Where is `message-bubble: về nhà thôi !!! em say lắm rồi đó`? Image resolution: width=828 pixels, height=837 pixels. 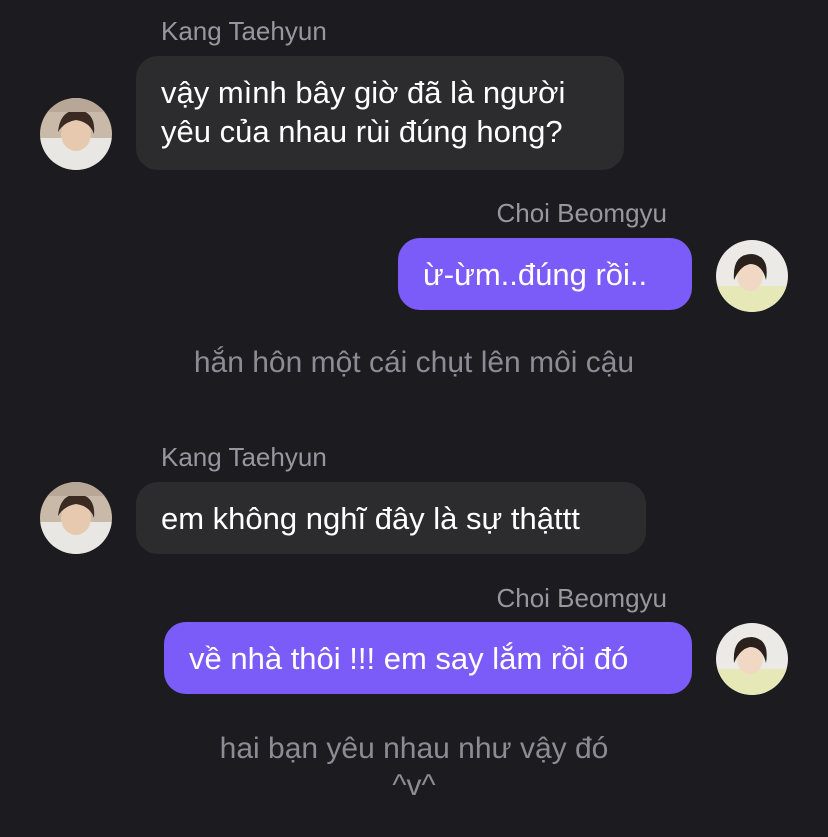 message-bubble: về nhà thôi !!! em say lắm rồi đó is located at coordinates (428, 658).